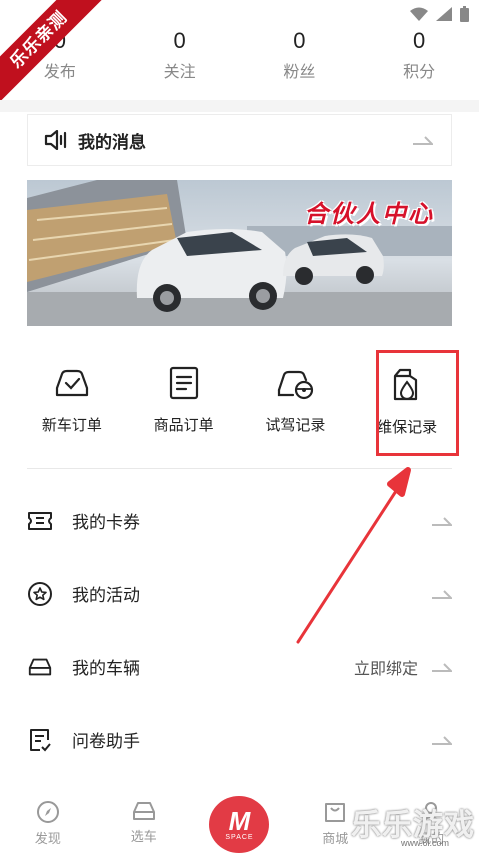 The image size is (479, 853). I want to click on m-space-sub: SPACE, so click(239, 837).